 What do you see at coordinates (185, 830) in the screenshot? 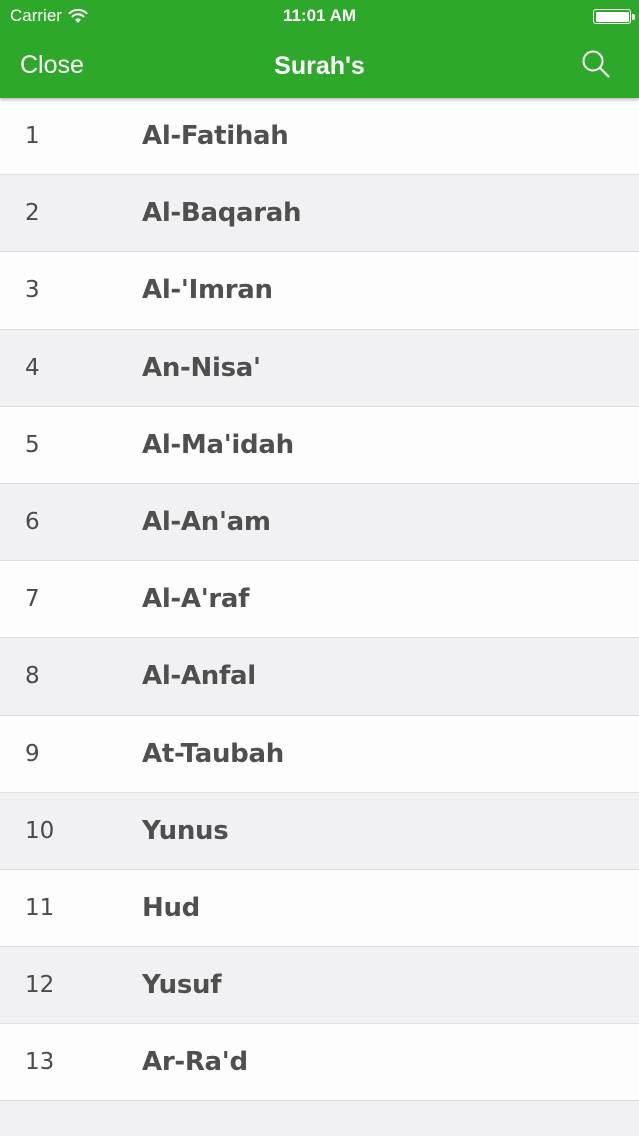
I see `surah-name: Yunus` at bounding box center [185, 830].